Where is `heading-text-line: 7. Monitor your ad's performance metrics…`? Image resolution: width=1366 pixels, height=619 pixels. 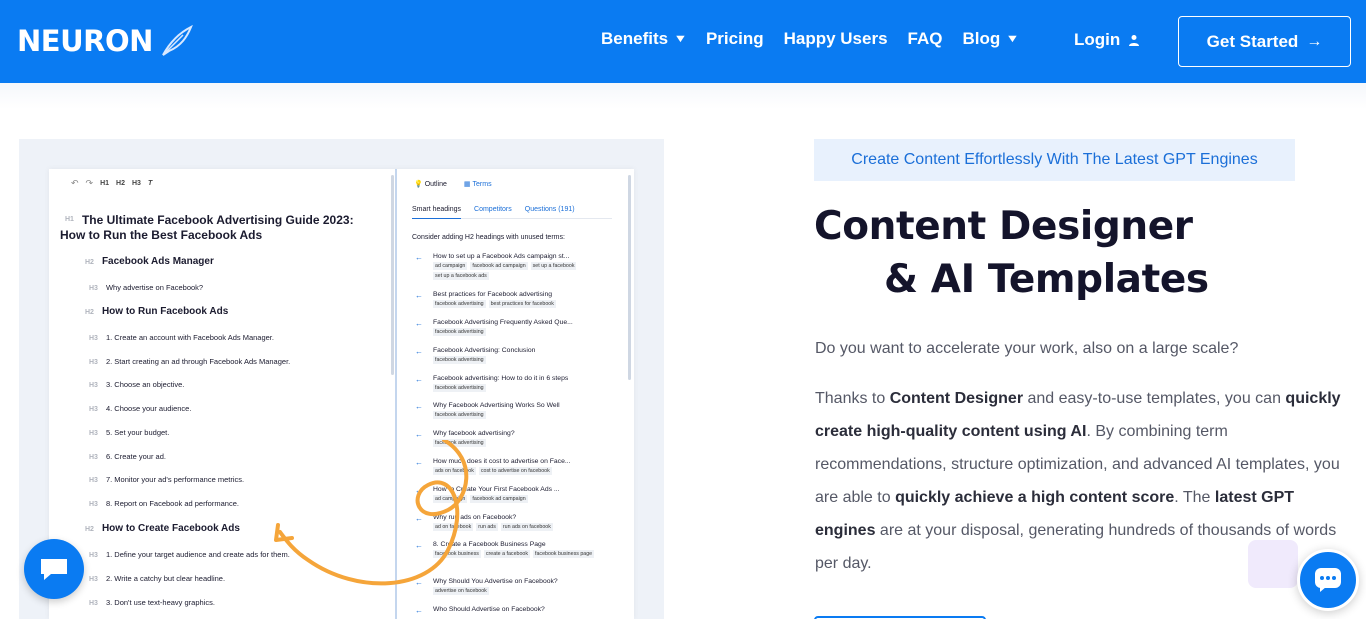
heading-text-line: 7. Monitor your ad's performance metrics… is located at coordinates (175, 479).